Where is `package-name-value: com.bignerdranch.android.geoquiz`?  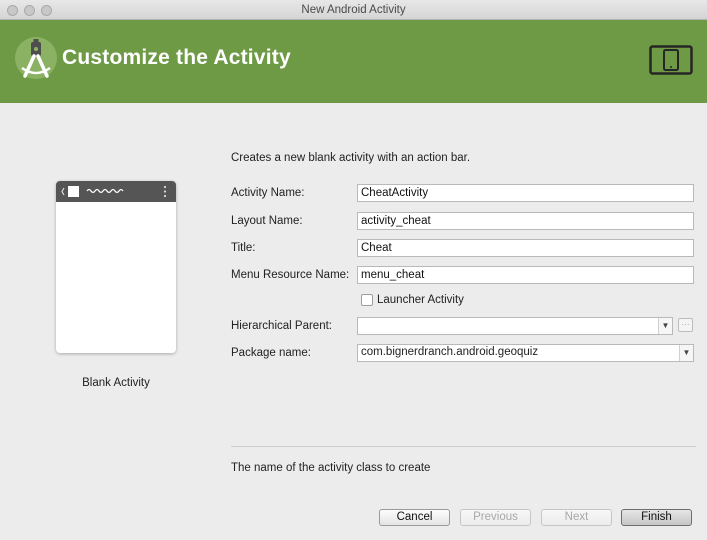
package-name-value: com.bignerdranch.android.geoquiz is located at coordinates (450, 352).